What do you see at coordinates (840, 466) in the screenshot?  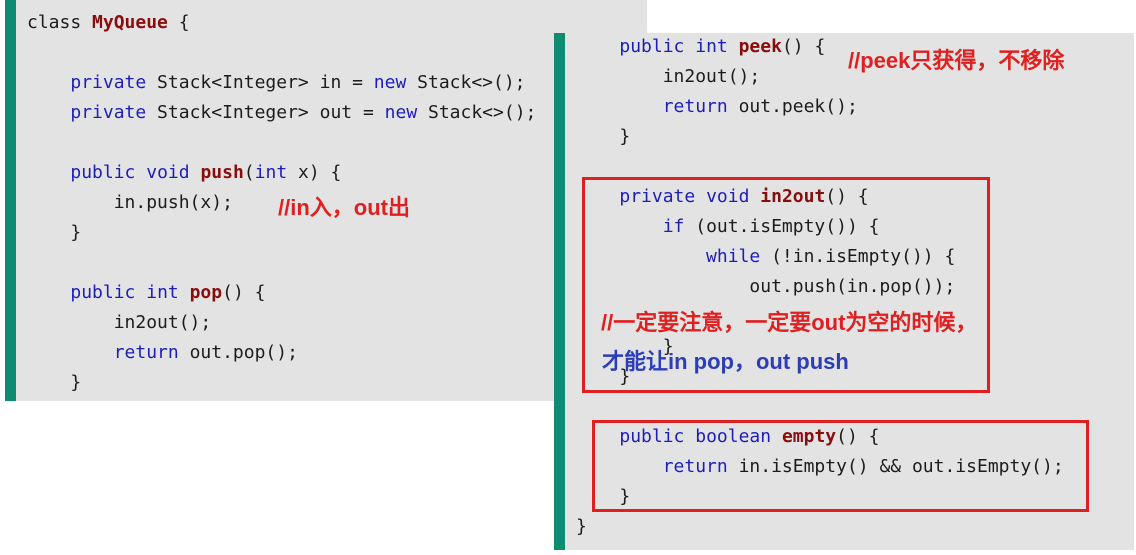 I see `highlight-box-empty` at bounding box center [840, 466].